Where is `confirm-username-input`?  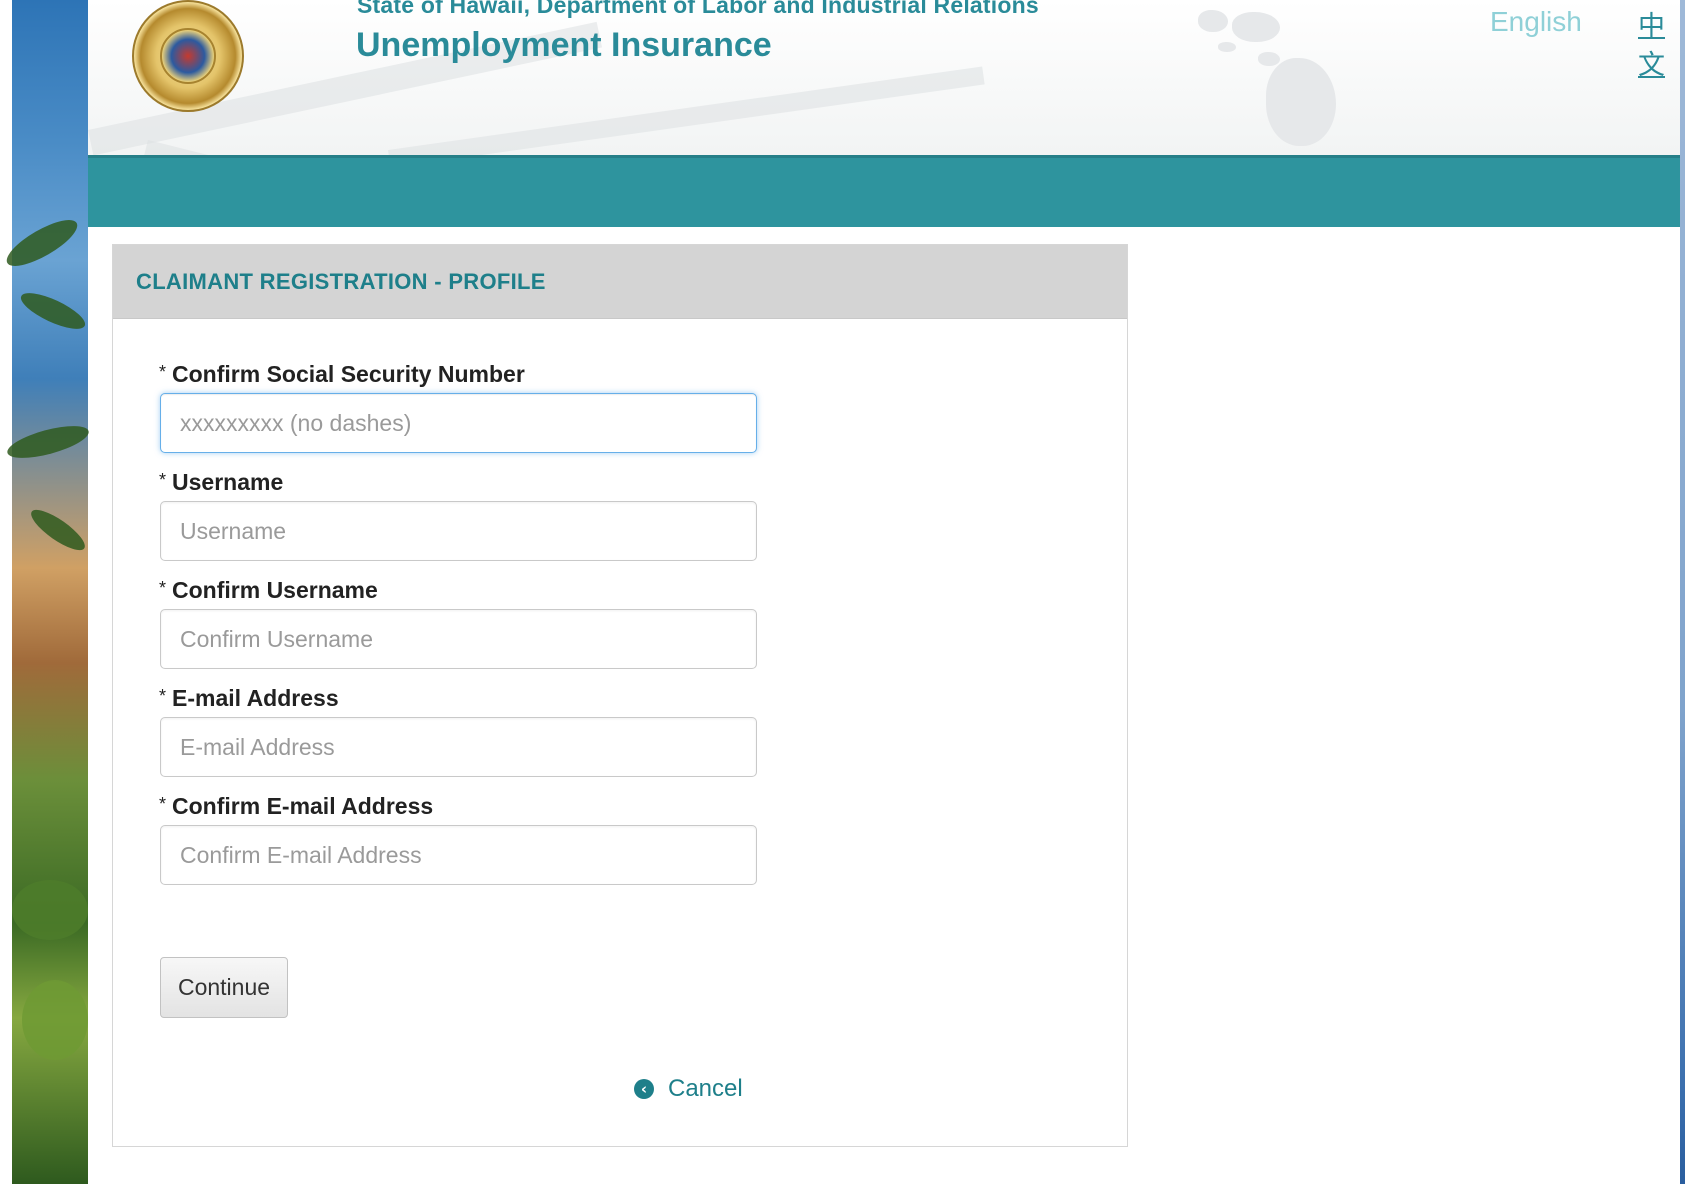
confirm-username-input is located at coordinates (458, 639).